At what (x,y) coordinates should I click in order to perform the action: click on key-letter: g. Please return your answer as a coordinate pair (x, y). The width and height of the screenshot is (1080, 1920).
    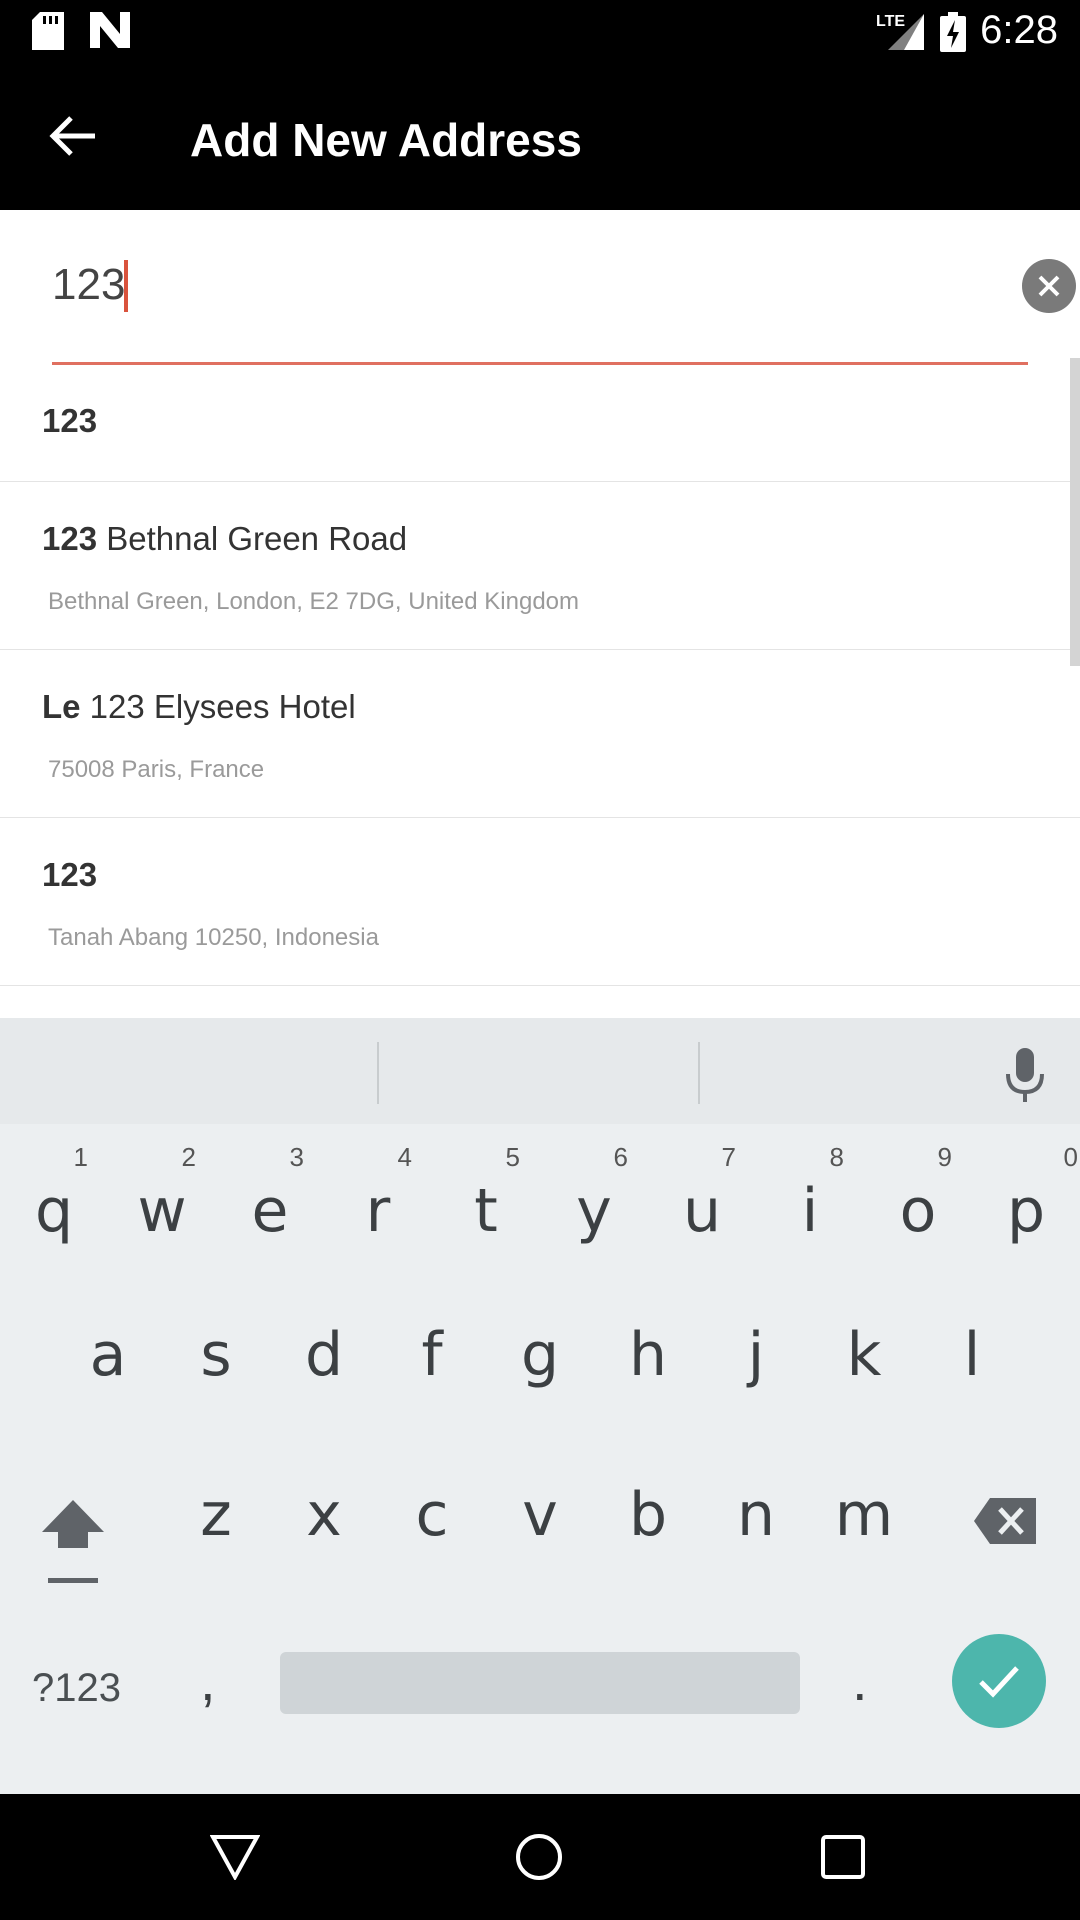
    Looking at the image, I should click on (540, 1355).